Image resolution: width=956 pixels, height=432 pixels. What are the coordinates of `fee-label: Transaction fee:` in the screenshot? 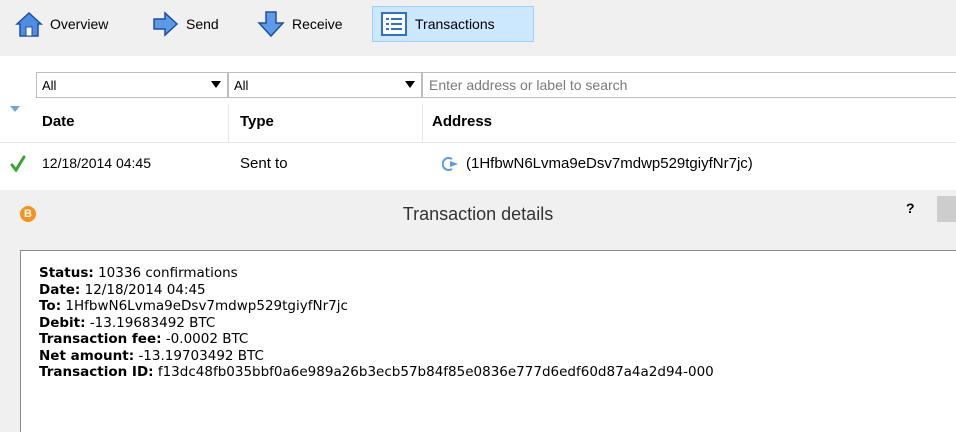 It's located at (100, 339).